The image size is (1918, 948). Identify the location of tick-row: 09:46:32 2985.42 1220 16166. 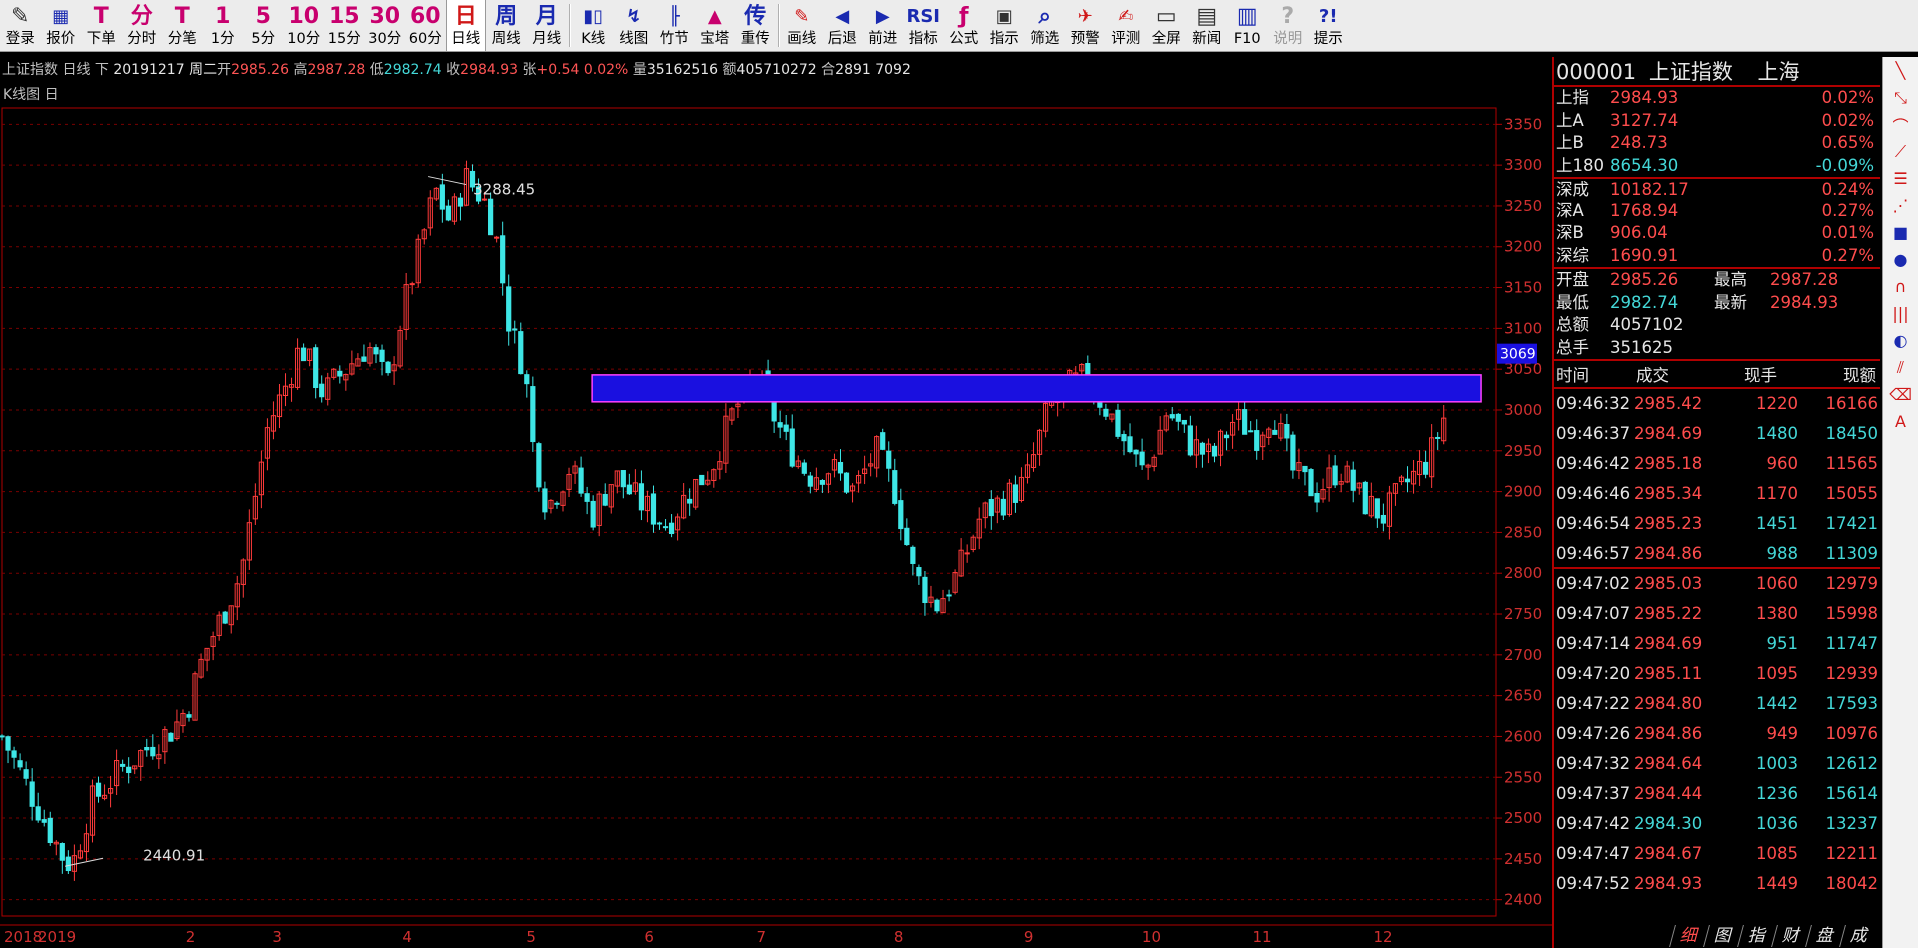
(1717, 404).